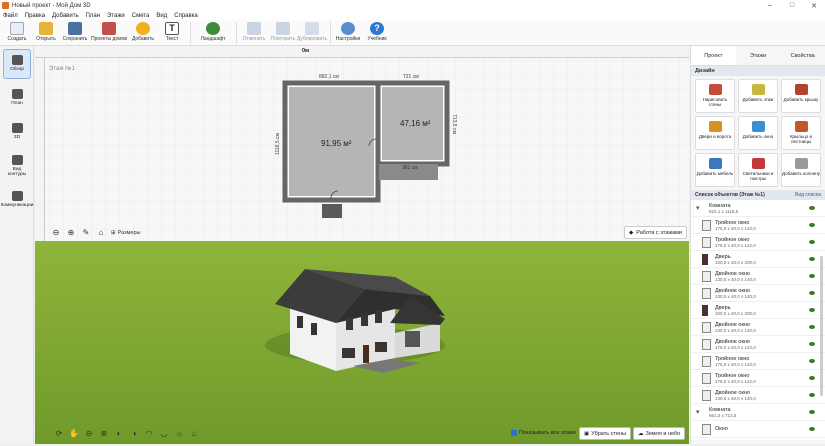 This screenshot has height=446, width=825. What do you see at coordinates (735, 398) in the screenshot?
I see `list-item-dimensions: 130,0 x 40,0 x 140,0` at bounding box center [735, 398].